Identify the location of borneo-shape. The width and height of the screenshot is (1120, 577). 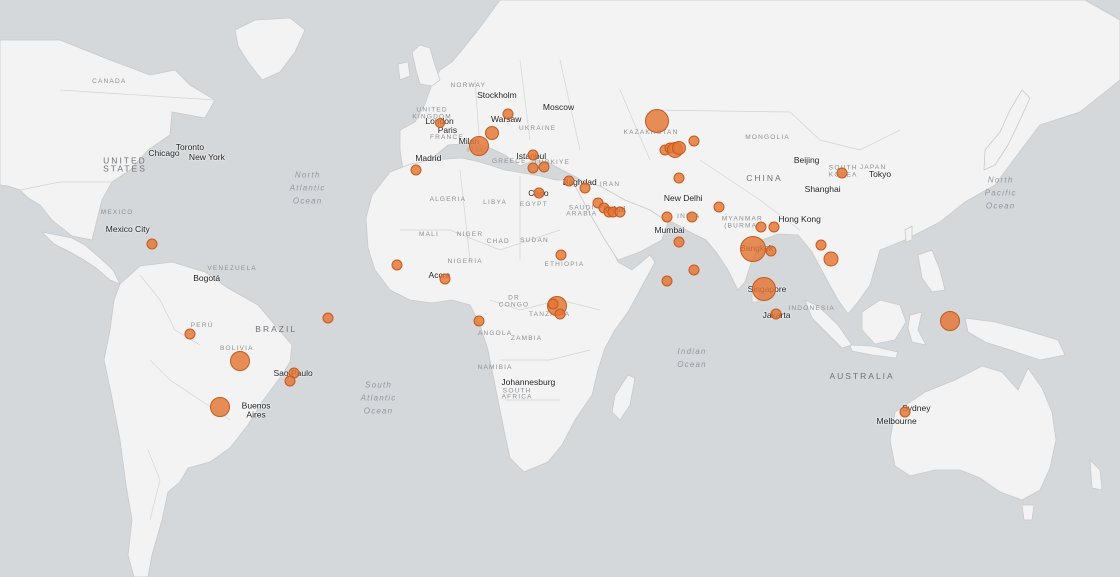
(884, 322).